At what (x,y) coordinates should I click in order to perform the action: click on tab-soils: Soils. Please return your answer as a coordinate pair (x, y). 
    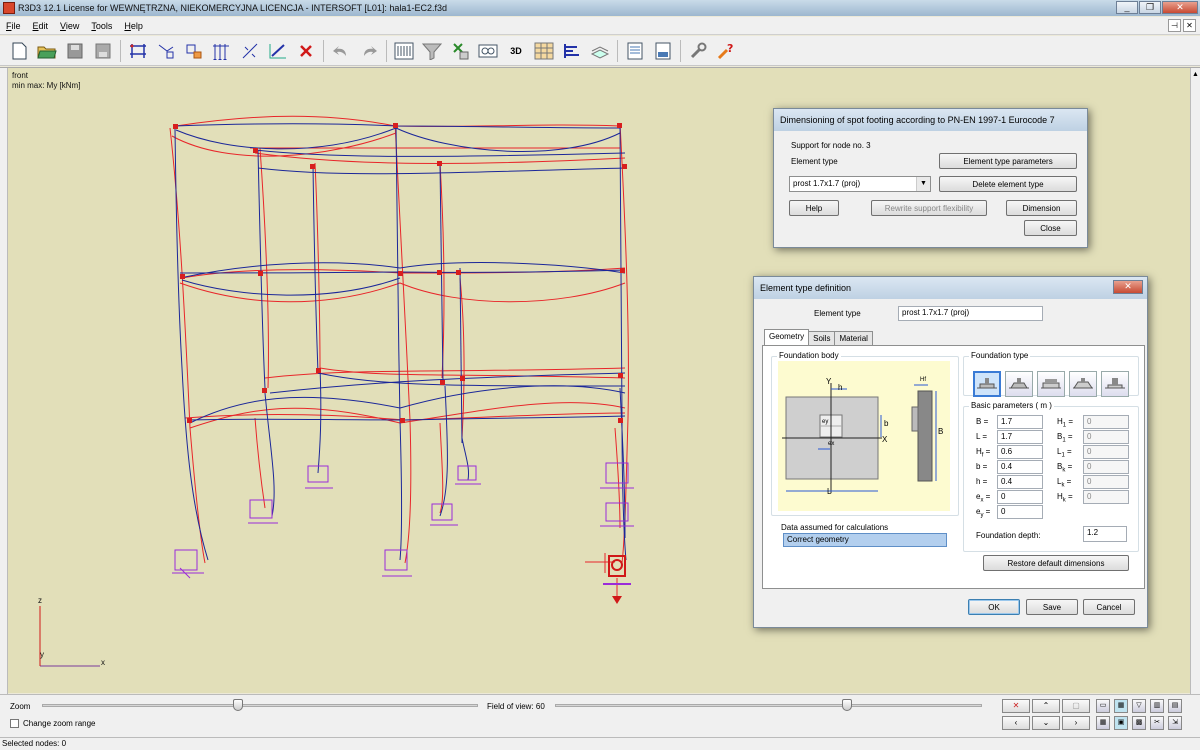
    Looking at the image, I should click on (822, 338).